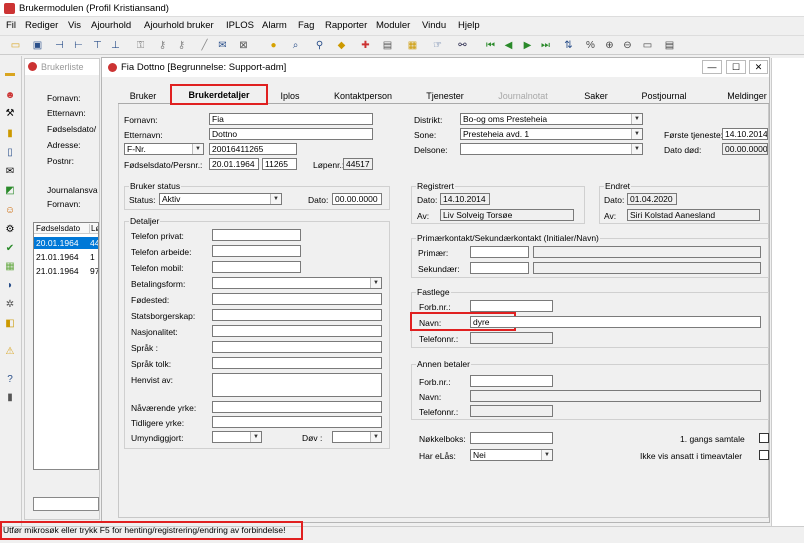 The image size is (804, 543). What do you see at coordinates (437, 45) in the screenshot?
I see `hand-icon: ☞` at bounding box center [437, 45].